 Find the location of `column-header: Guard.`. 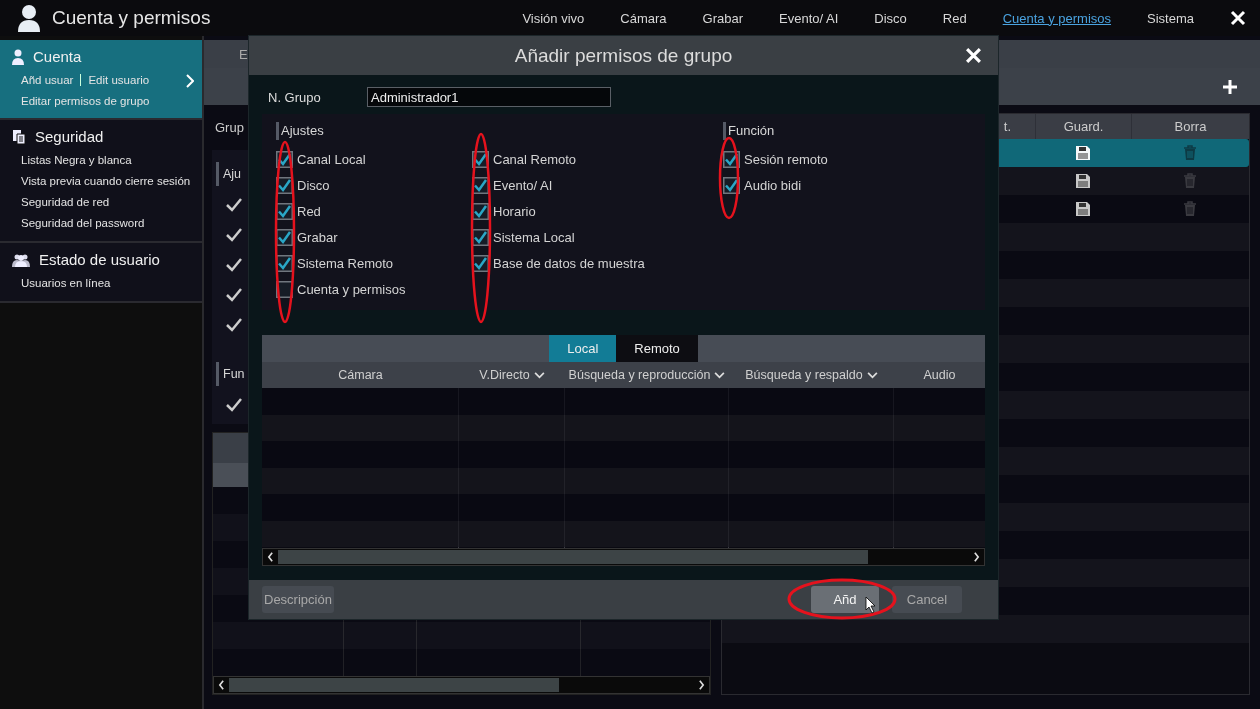

column-header: Guard. is located at coordinates (1083, 126).